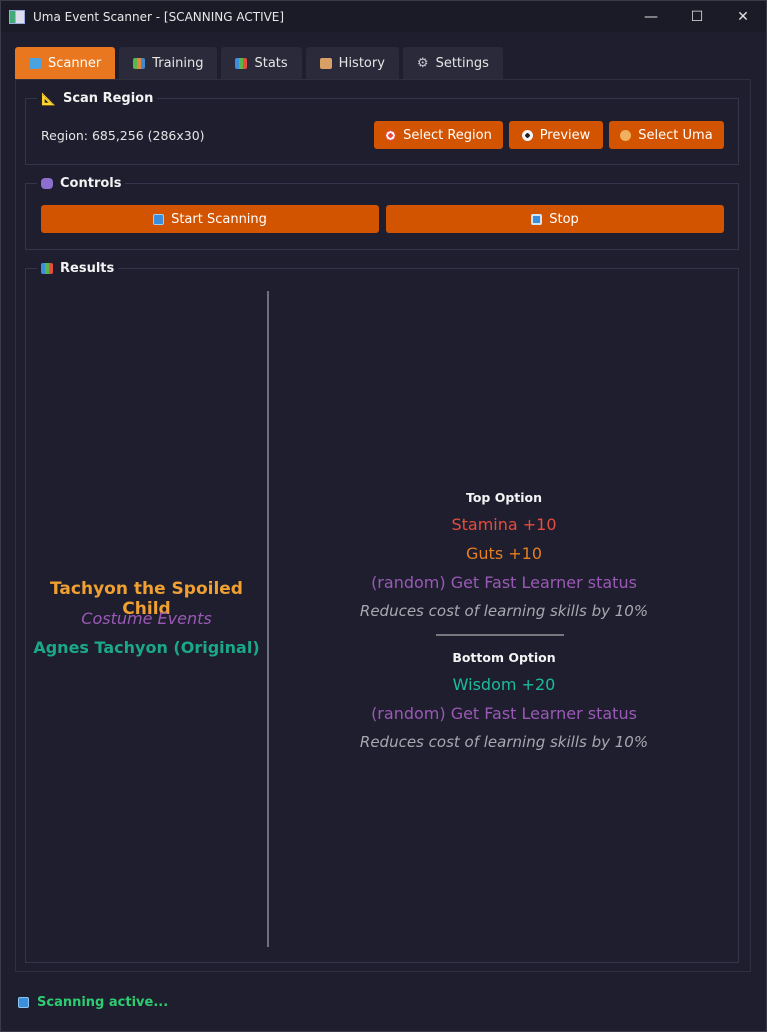 Image resolution: width=767 pixels, height=1032 pixels. I want to click on tab-stats: Stats, so click(261, 63).